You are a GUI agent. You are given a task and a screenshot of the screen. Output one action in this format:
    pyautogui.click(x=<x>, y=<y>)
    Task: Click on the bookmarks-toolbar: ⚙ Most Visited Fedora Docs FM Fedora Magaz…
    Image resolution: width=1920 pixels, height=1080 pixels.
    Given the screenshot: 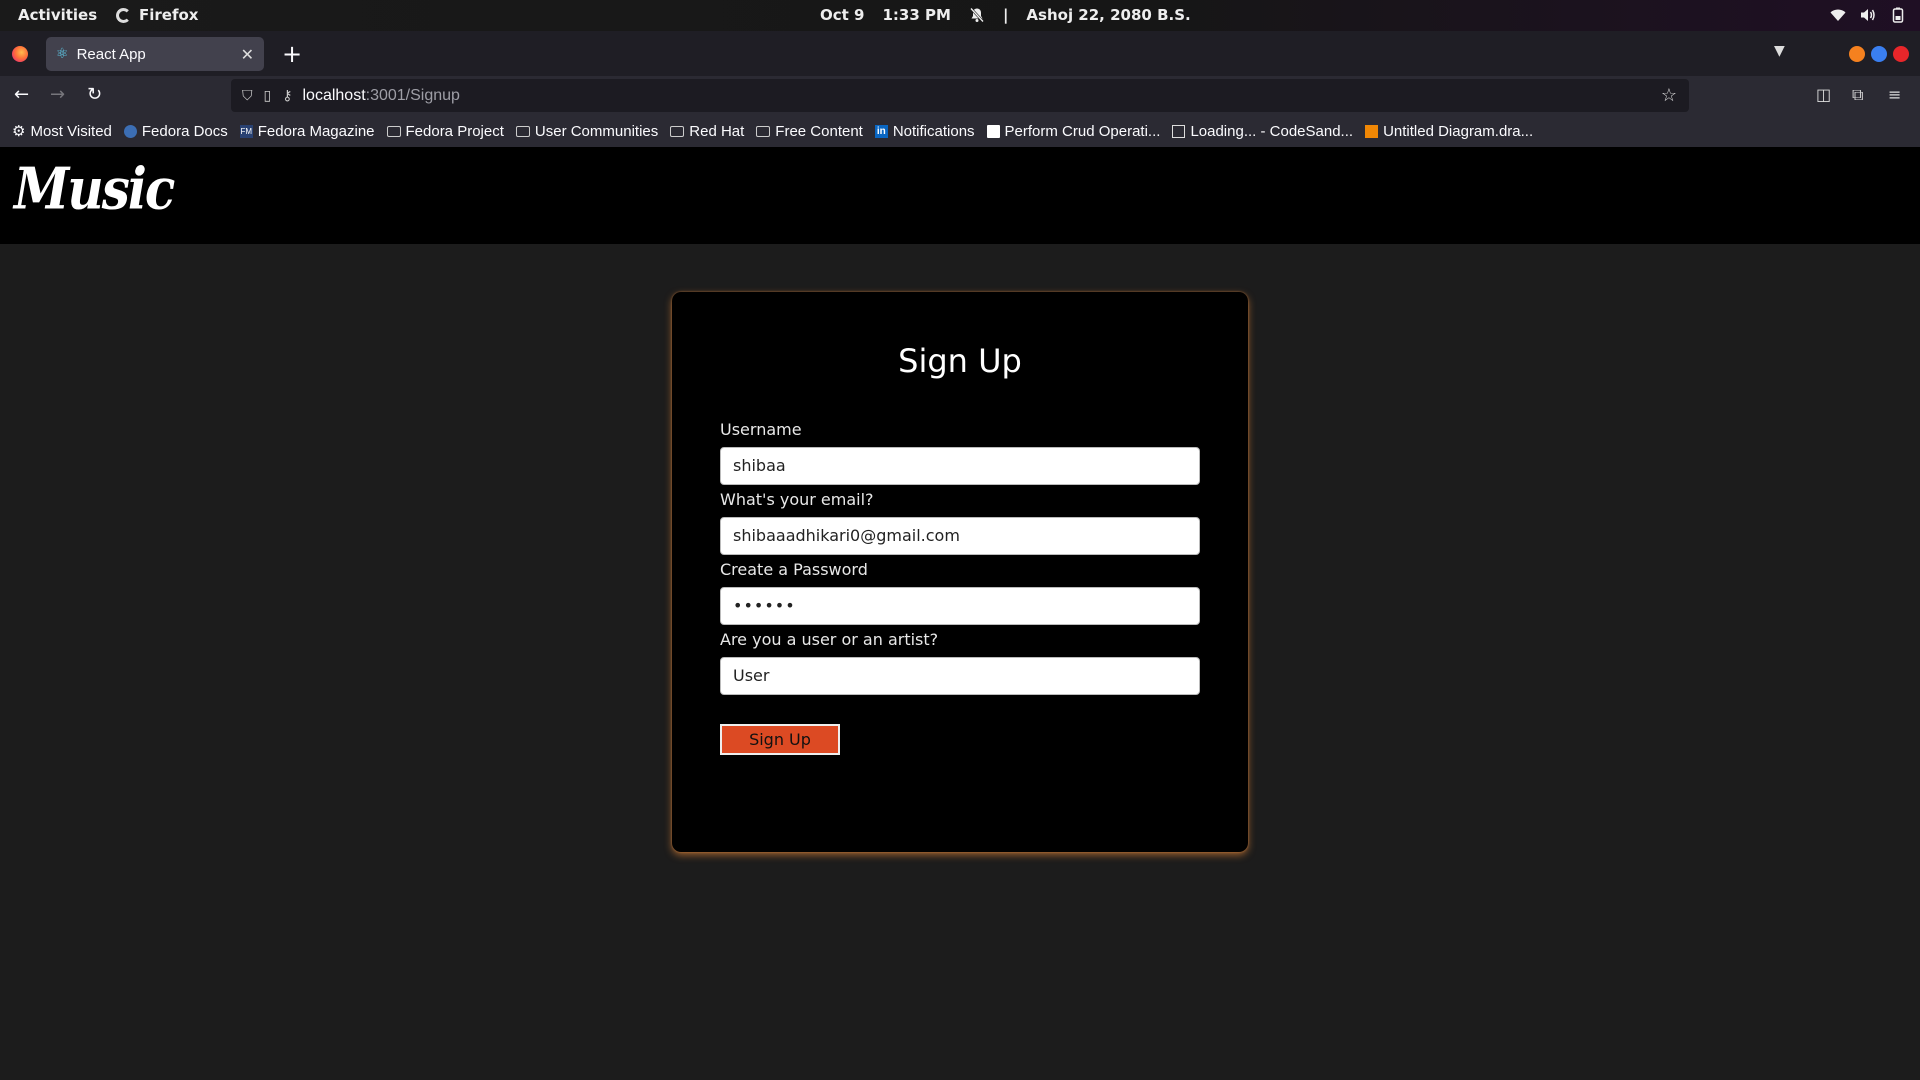 What is the action you would take?
    pyautogui.click(x=960, y=131)
    